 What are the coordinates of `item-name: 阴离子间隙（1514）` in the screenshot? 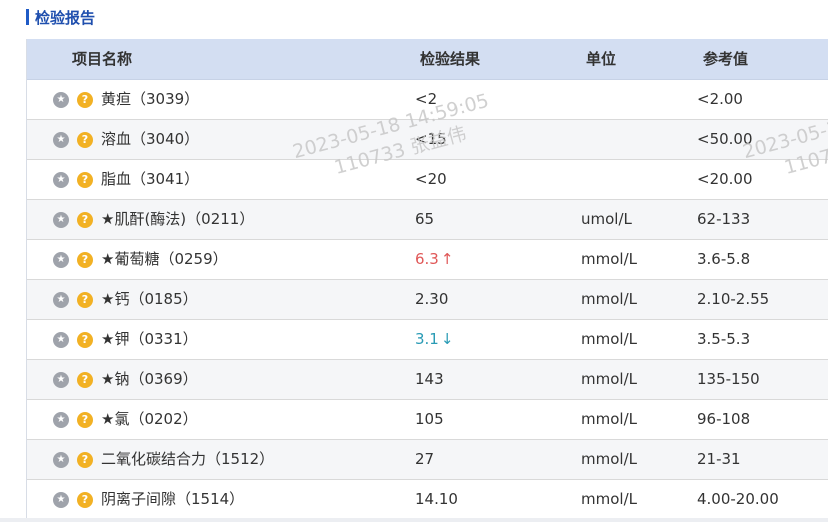 It's located at (173, 499).